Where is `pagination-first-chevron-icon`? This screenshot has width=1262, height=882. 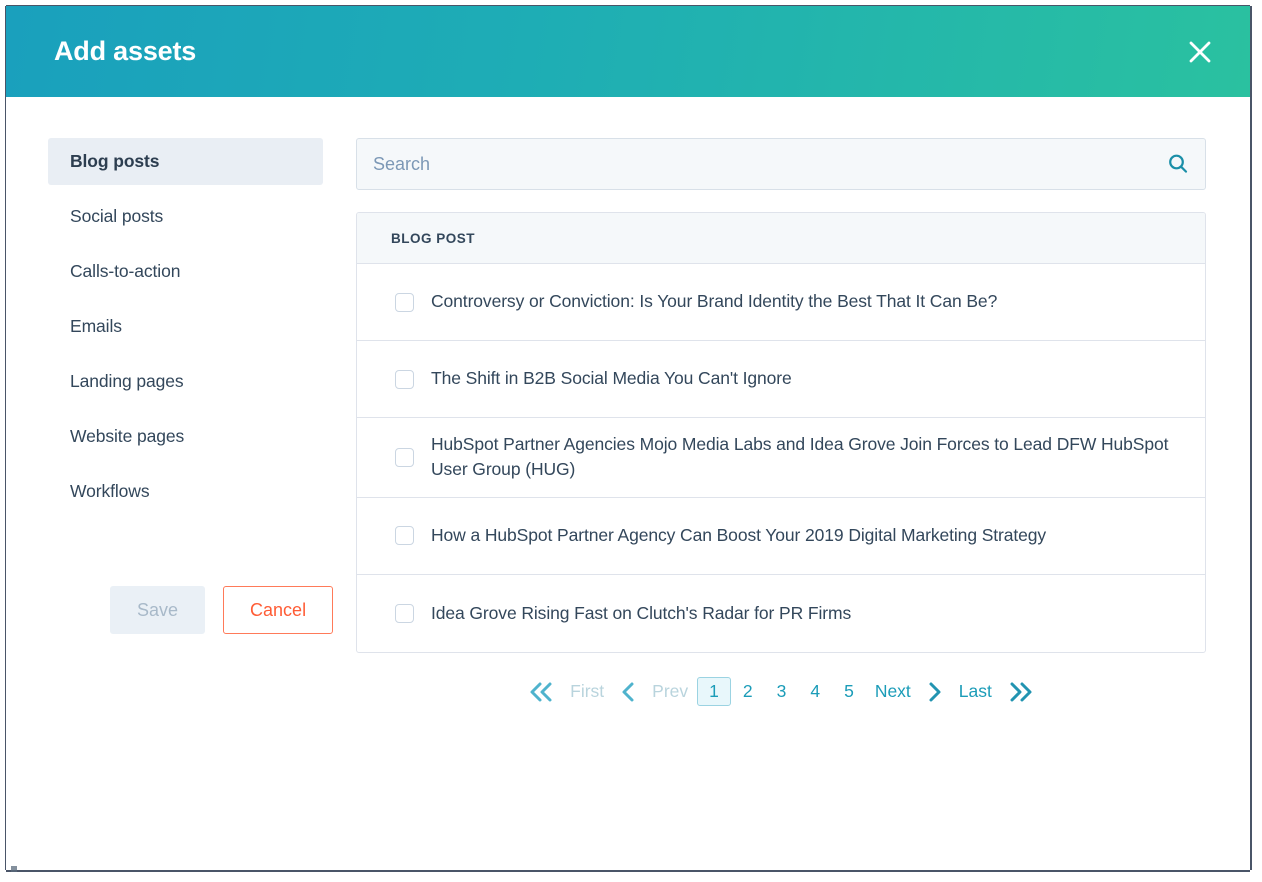
pagination-first-chevron-icon is located at coordinates (542, 692).